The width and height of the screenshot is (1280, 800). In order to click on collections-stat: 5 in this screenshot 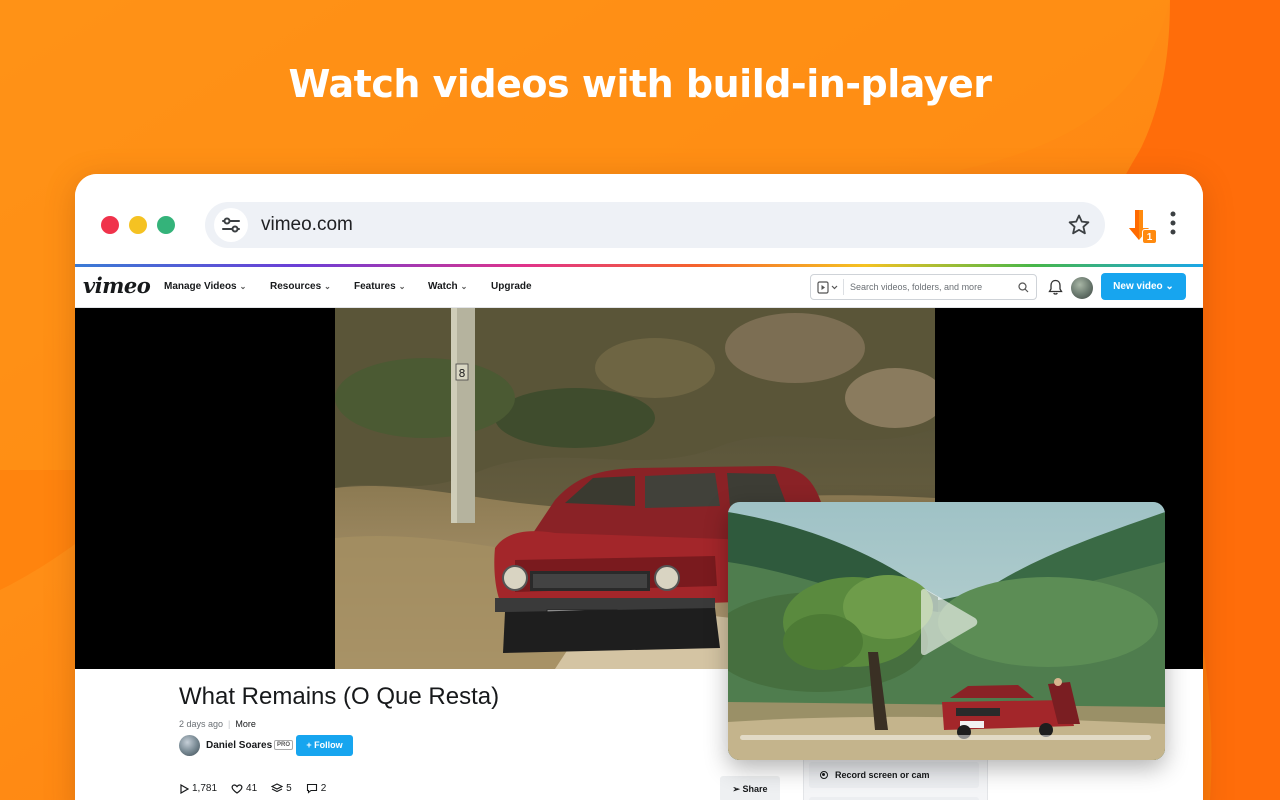, I will do `click(281, 788)`.